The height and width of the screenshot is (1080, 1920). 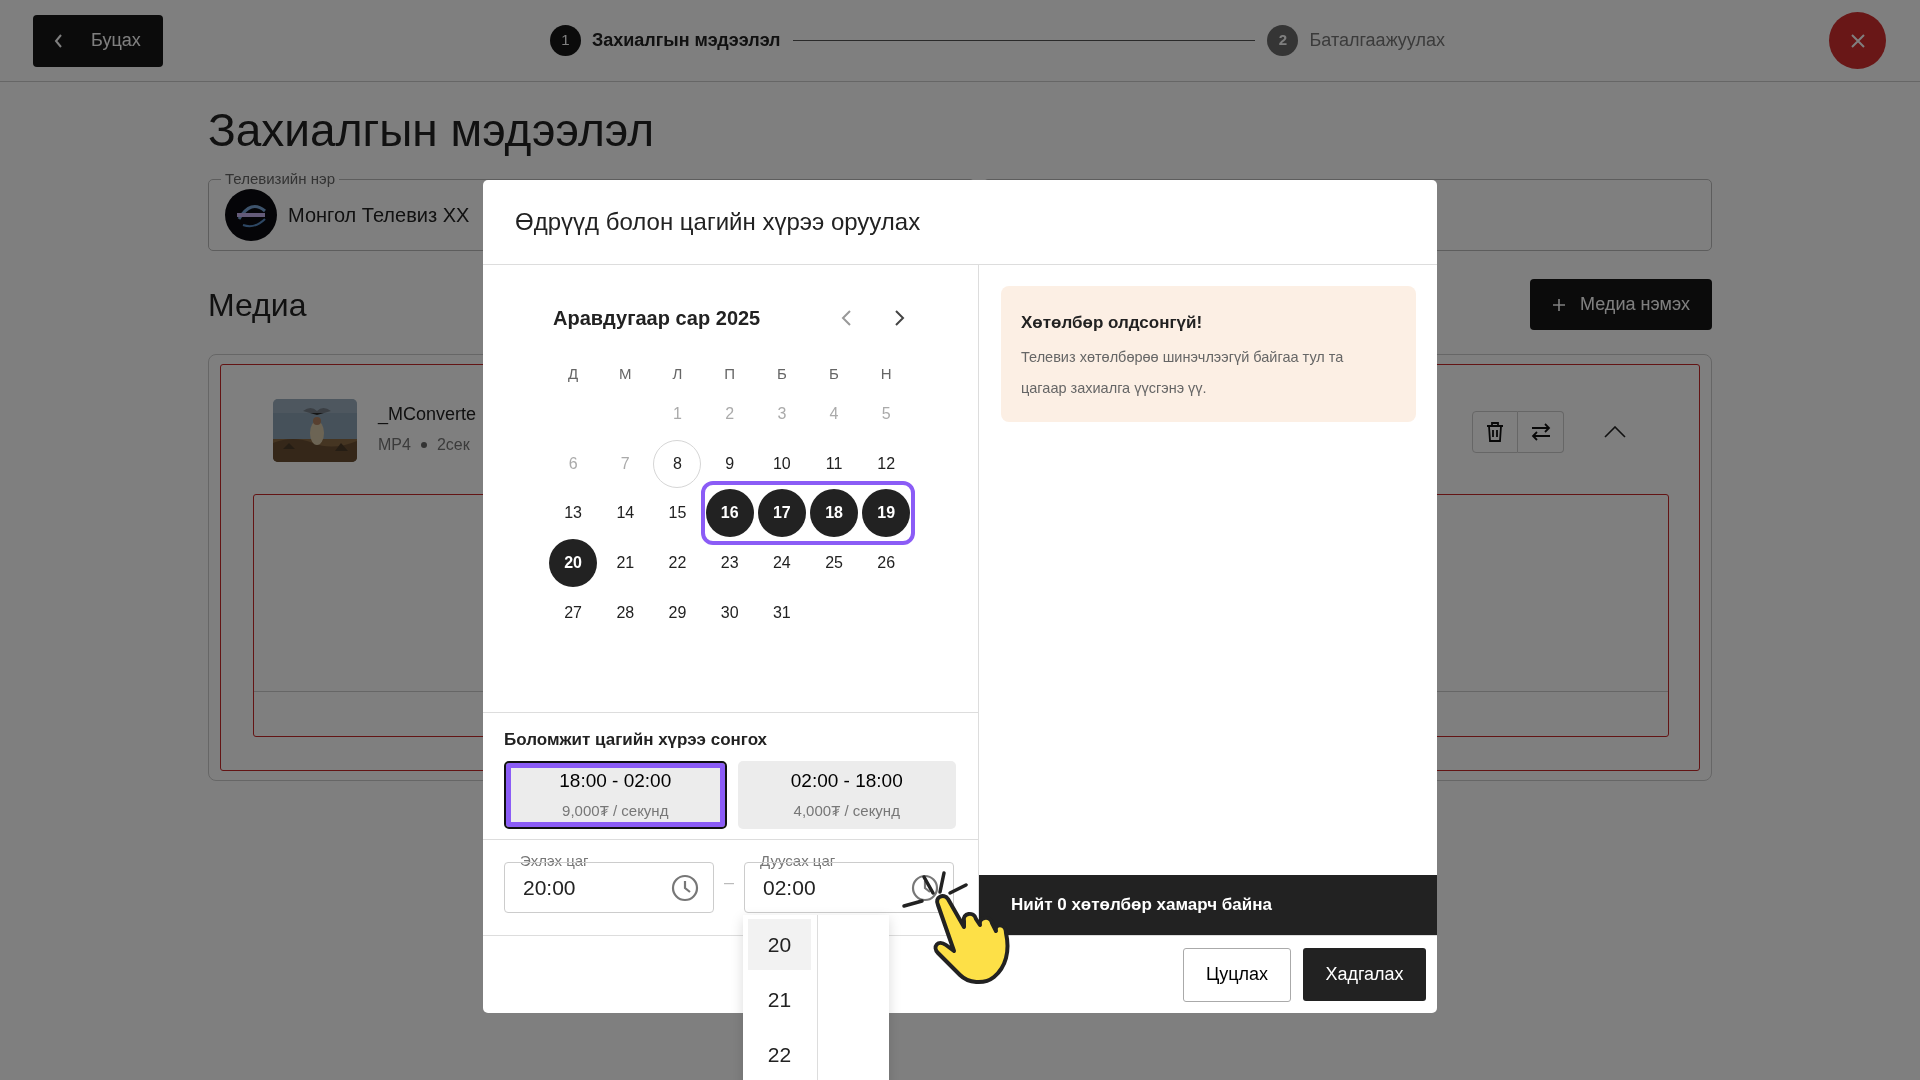 What do you see at coordinates (636, 740) in the screenshot?
I see `section-label: Боломжит цагийн хүрээ сонгох` at bounding box center [636, 740].